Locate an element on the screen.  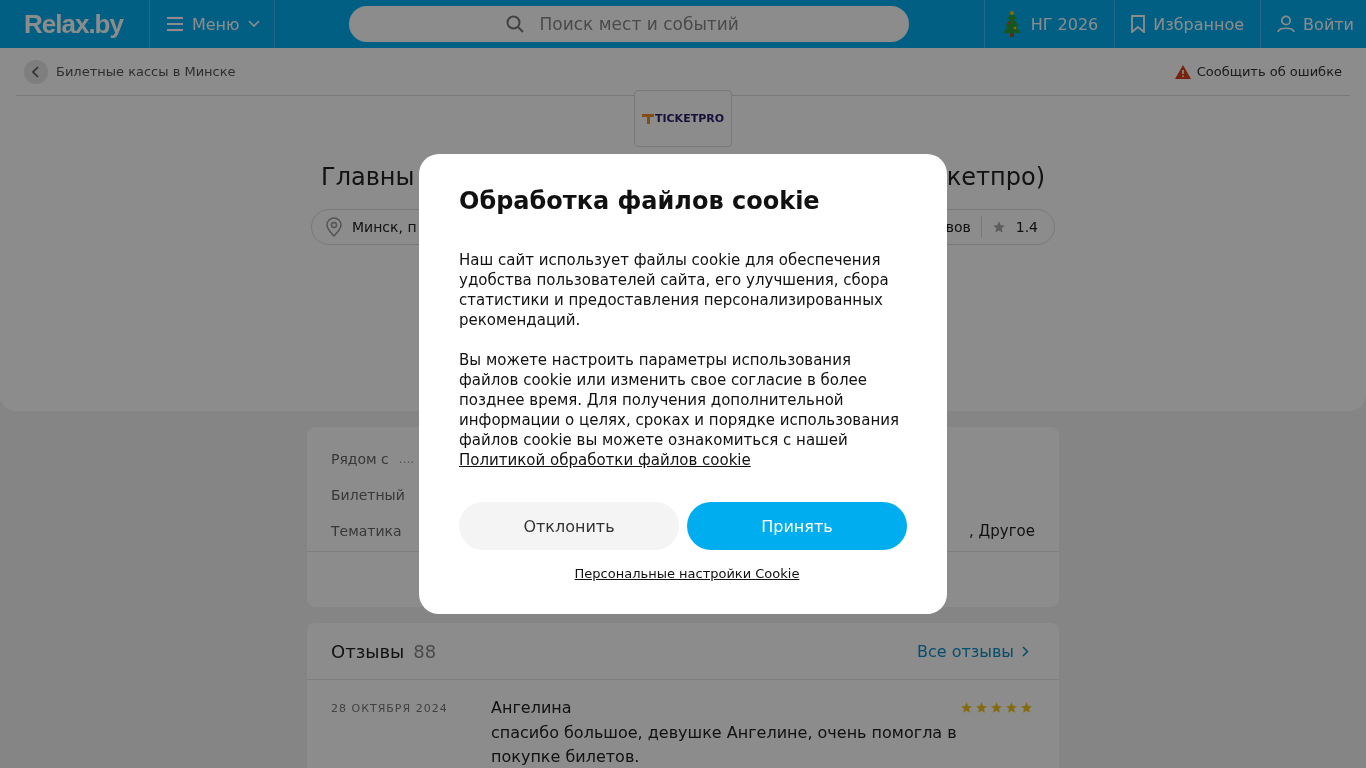
site-logo: Relax.by is located at coordinates (74, 24).